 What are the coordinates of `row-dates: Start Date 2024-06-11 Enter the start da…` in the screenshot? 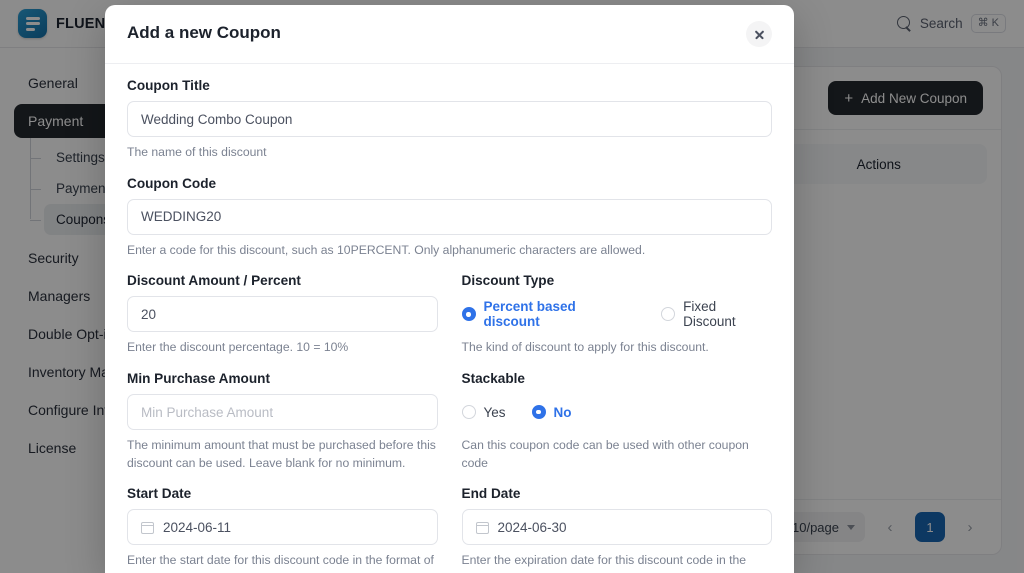 It's located at (449, 529).